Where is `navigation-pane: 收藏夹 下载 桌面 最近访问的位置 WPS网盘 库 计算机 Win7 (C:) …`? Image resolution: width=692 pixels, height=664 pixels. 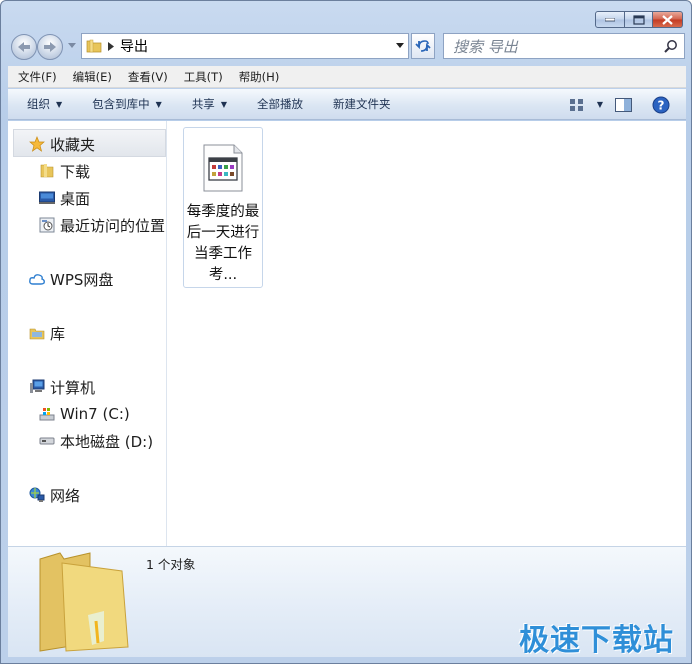 navigation-pane: 收藏夹 下载 桌面 最近访问的位置 WPS网盘 库 计算机 Win7 (C:) … is located at coordinates (87, 333).